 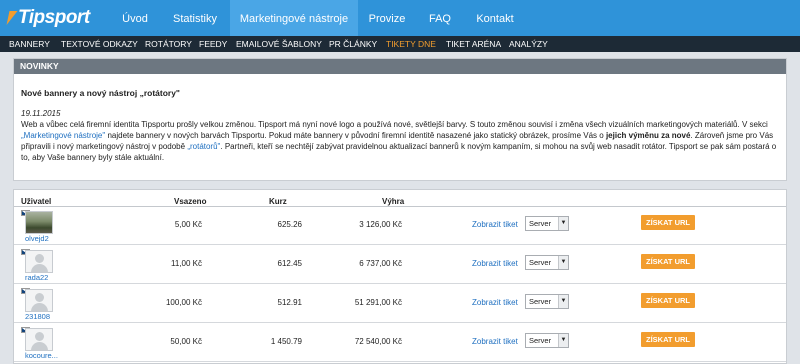 I want to click on odds-cell: 512.91, so click(x=289, y=302).